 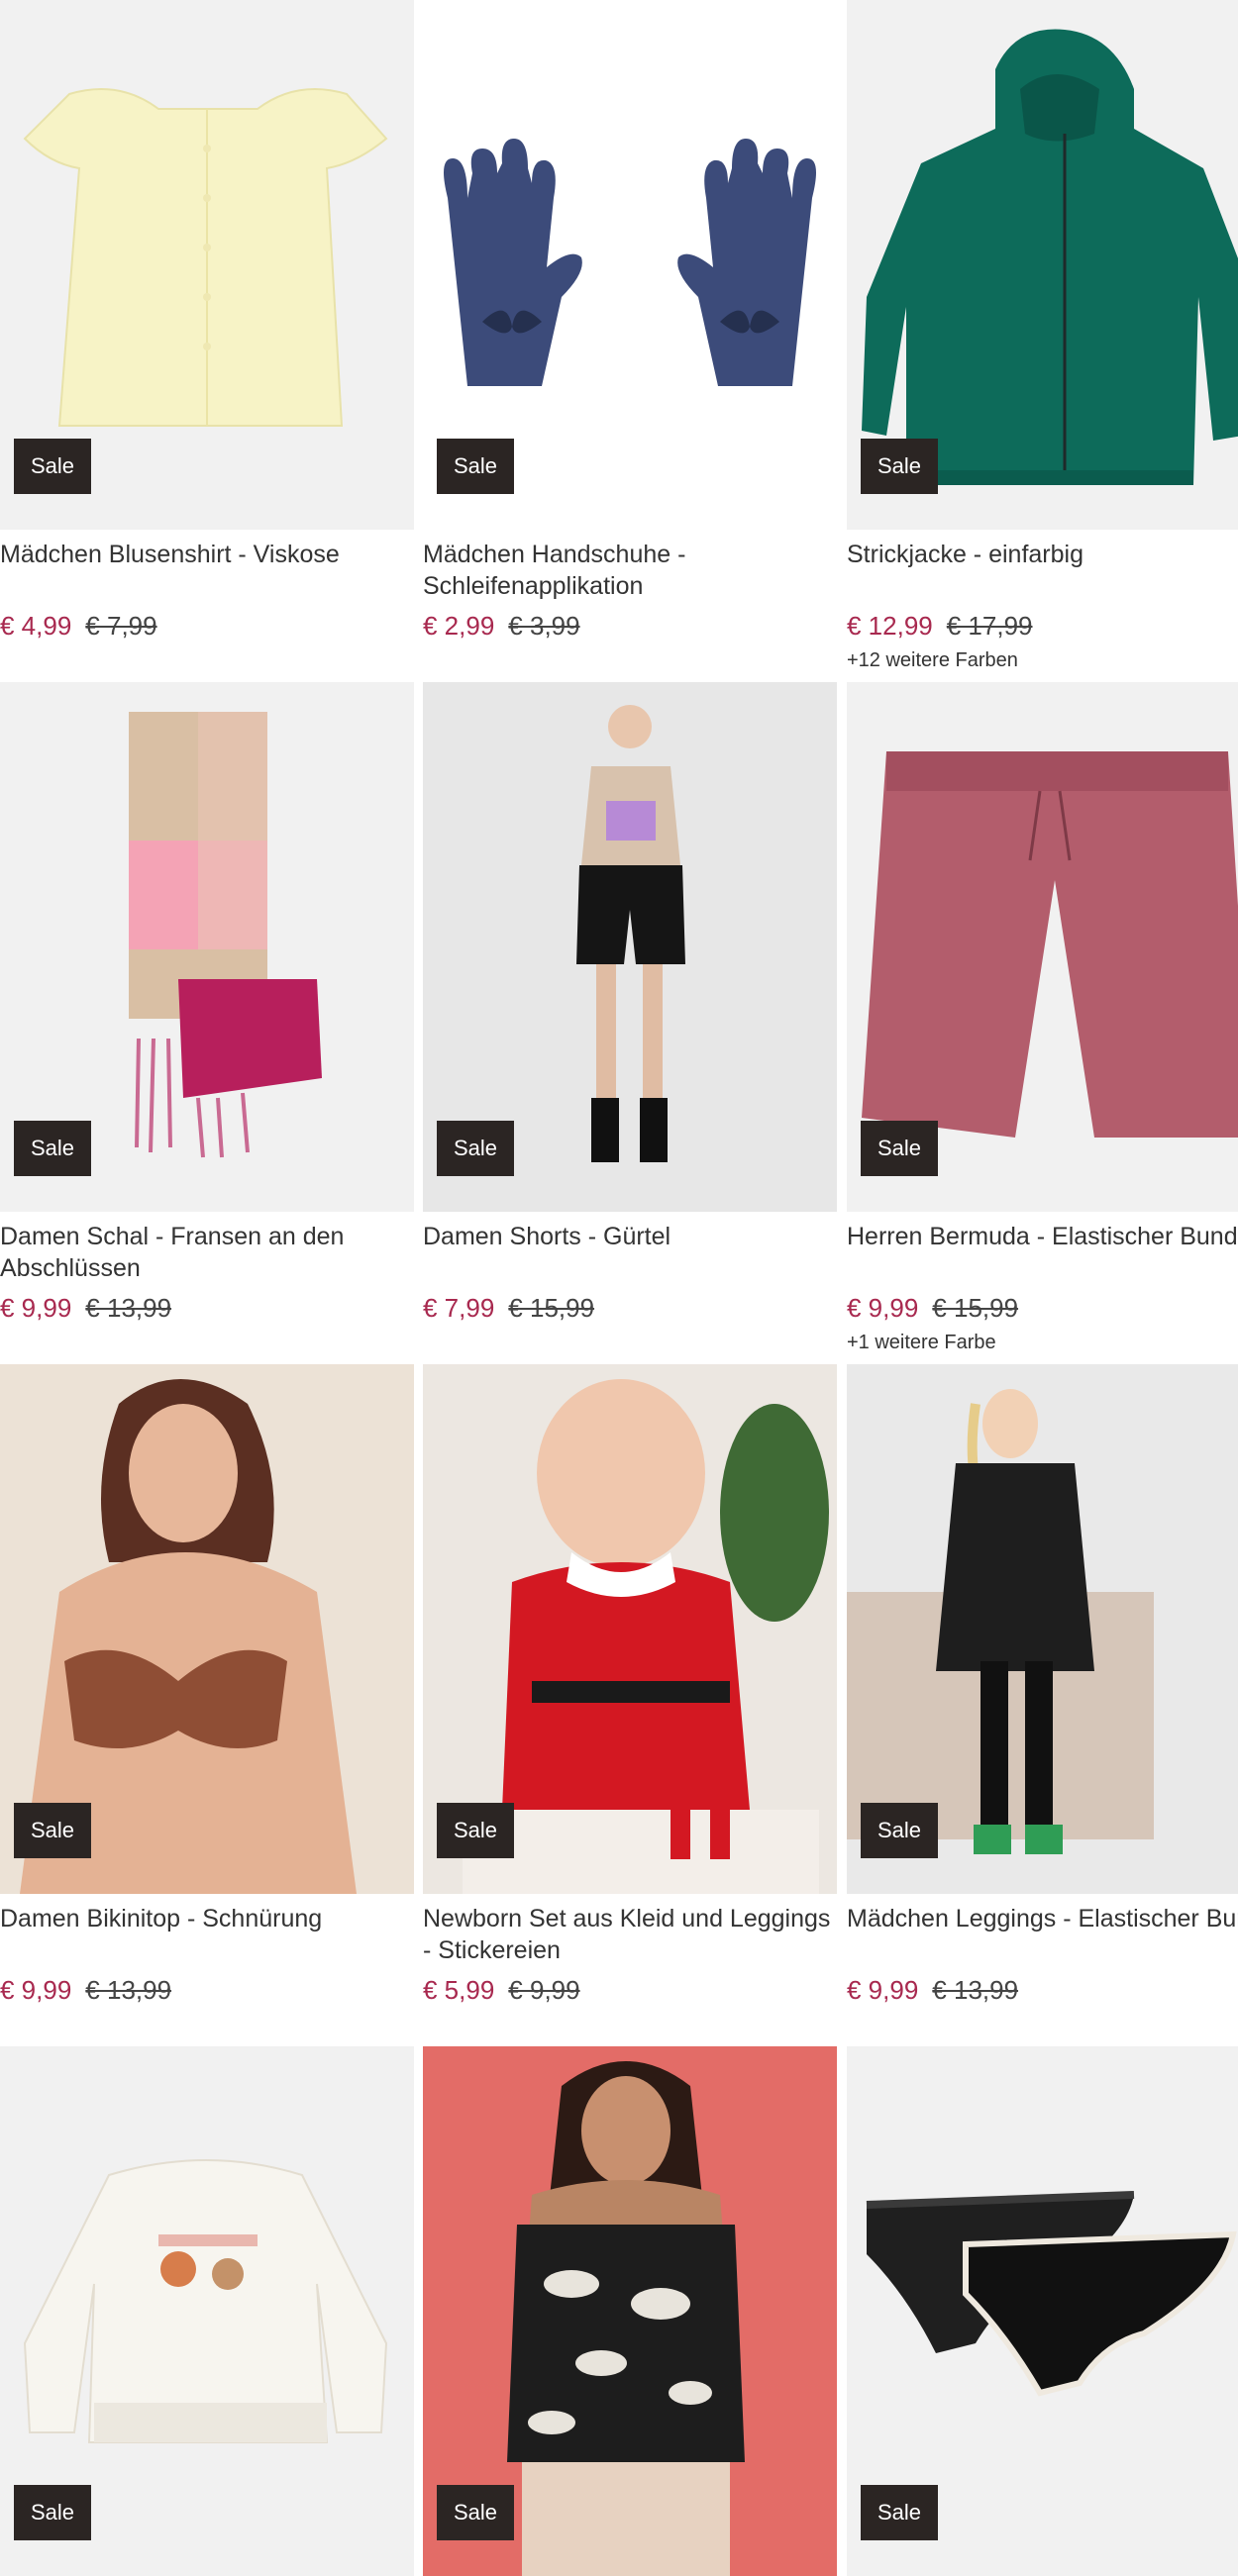 What do you see at coordinates (890, 626) in the screenshot?
I see `current-price: € 12,99` at bounding box center [890, 626].